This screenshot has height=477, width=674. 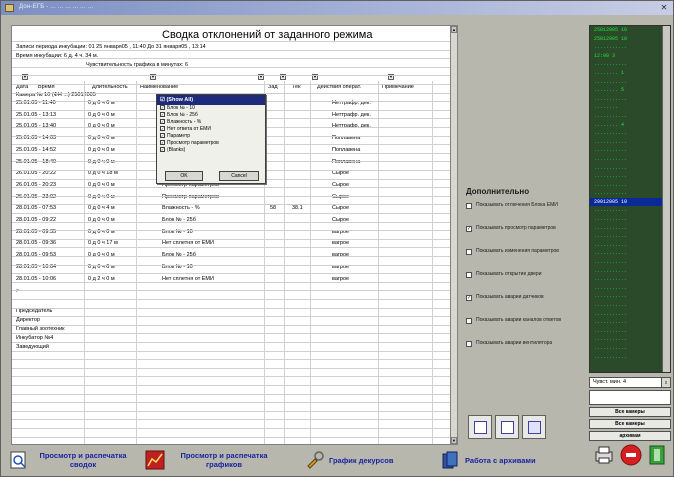 What do you see at coordinates (211, 129) in the screenshot?
I see `filter-item: ✓ Нет ответа от ЕМИ` at bounding box center [211, 129].